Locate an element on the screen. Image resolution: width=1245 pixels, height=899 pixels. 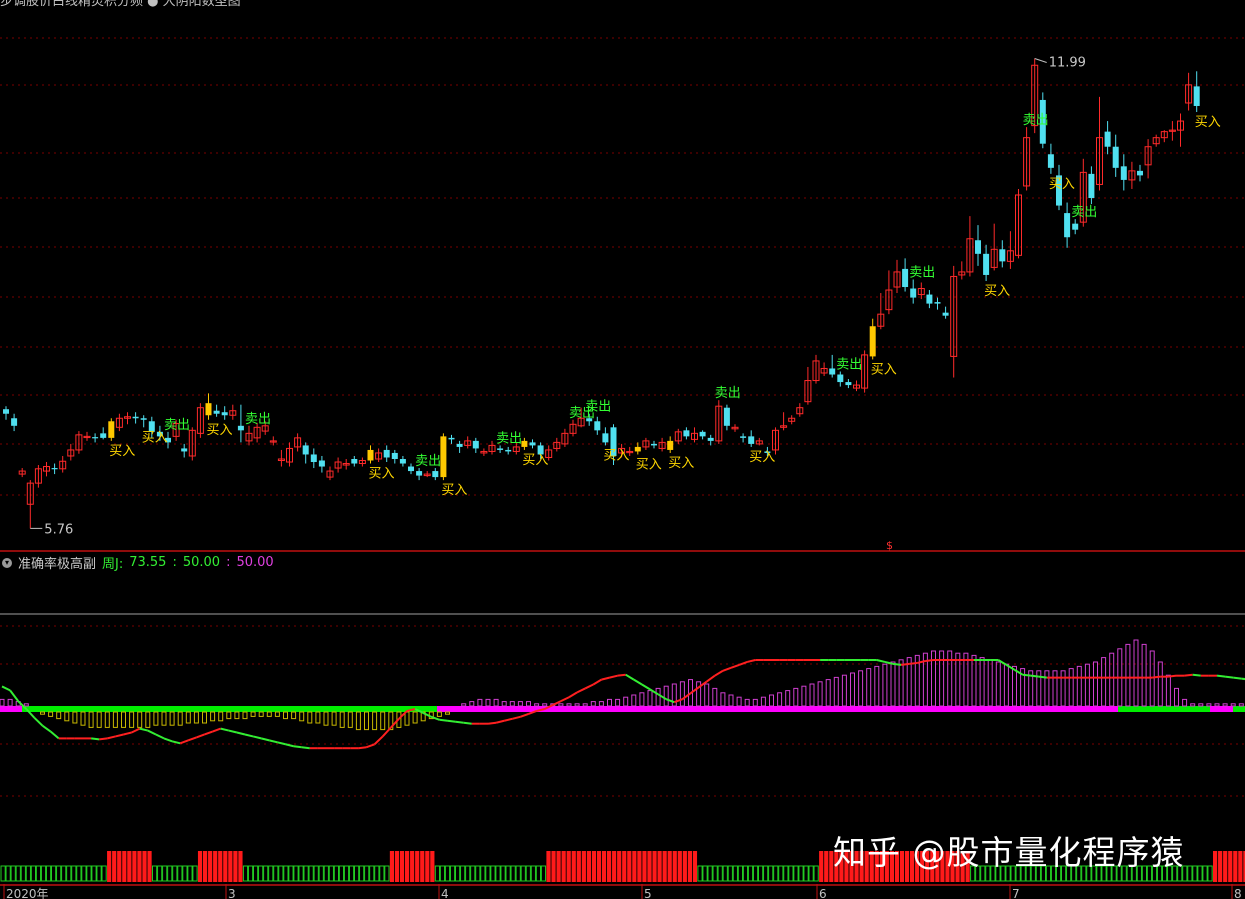
high-pointer is located at coordinates (1040, 60).